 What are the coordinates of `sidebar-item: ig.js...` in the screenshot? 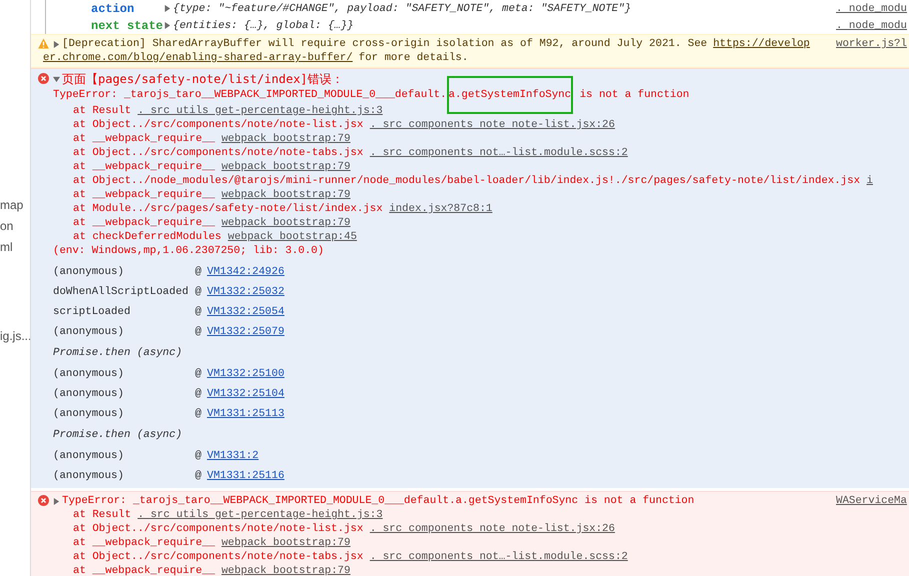 It's located at (15, 336).